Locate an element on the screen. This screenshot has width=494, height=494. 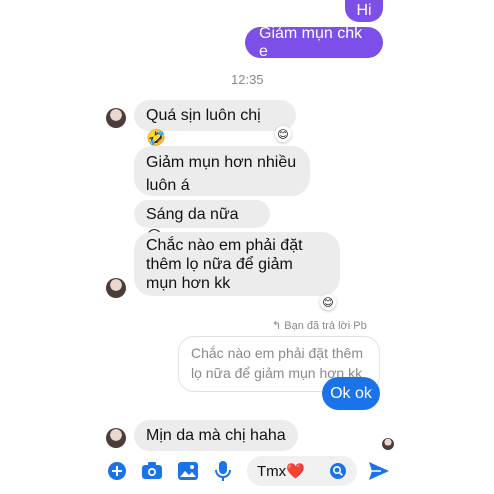
message-text: Hi is located at coordinates (364, 10).